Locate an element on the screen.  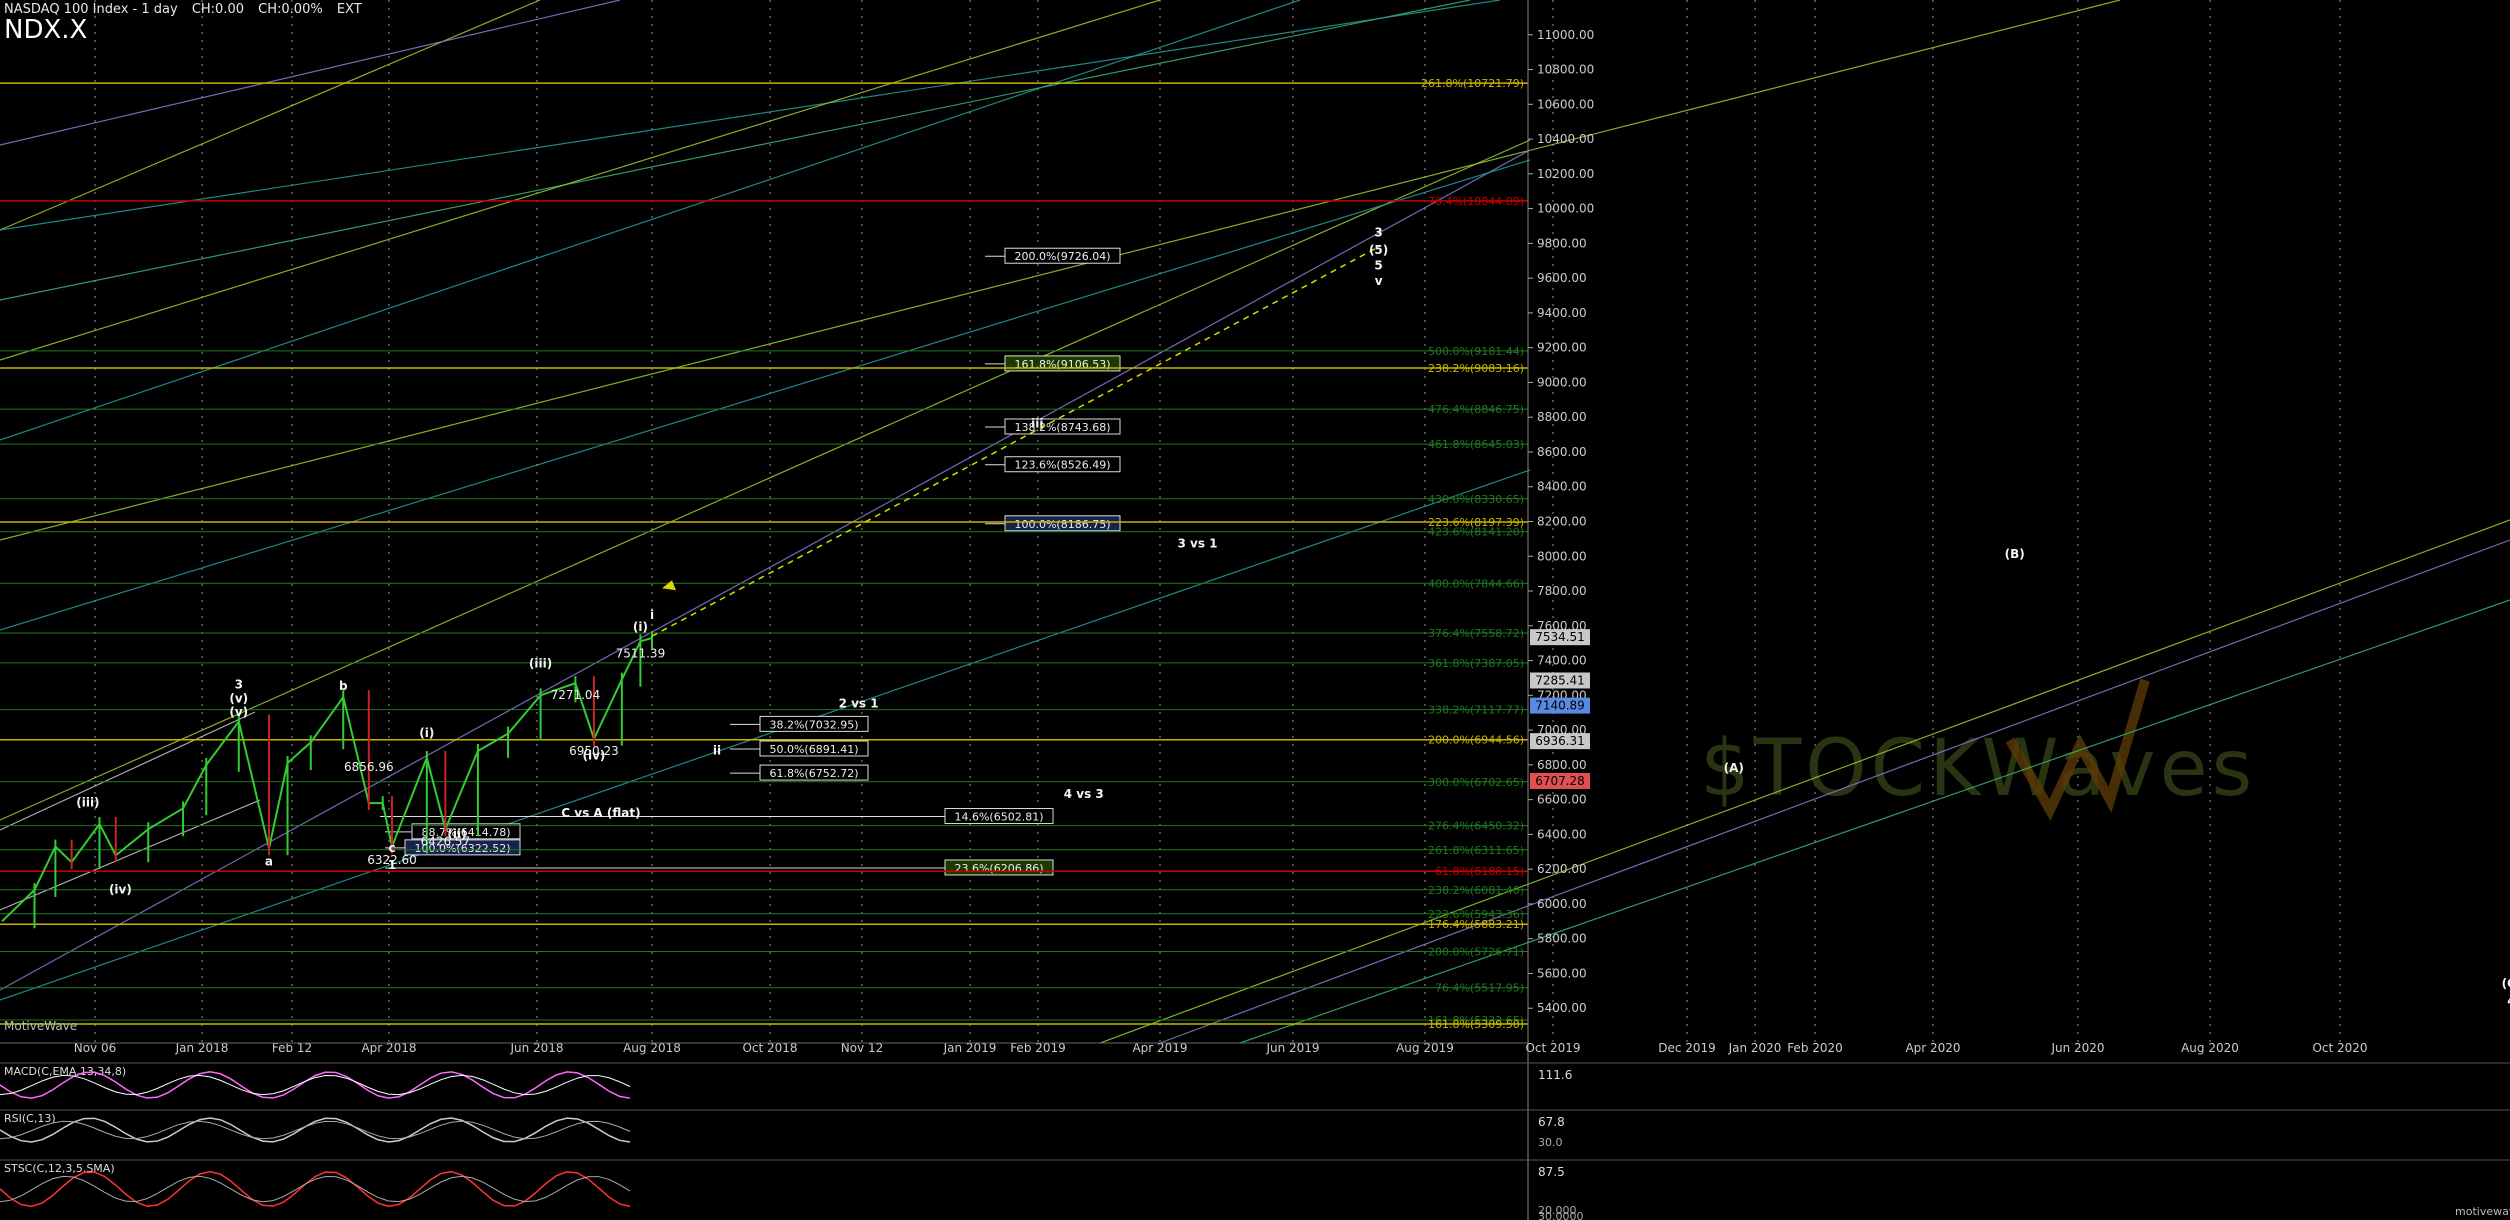
fib-retrace-label: 123.6%(8526.49) is located at coordinates (1062, 465).